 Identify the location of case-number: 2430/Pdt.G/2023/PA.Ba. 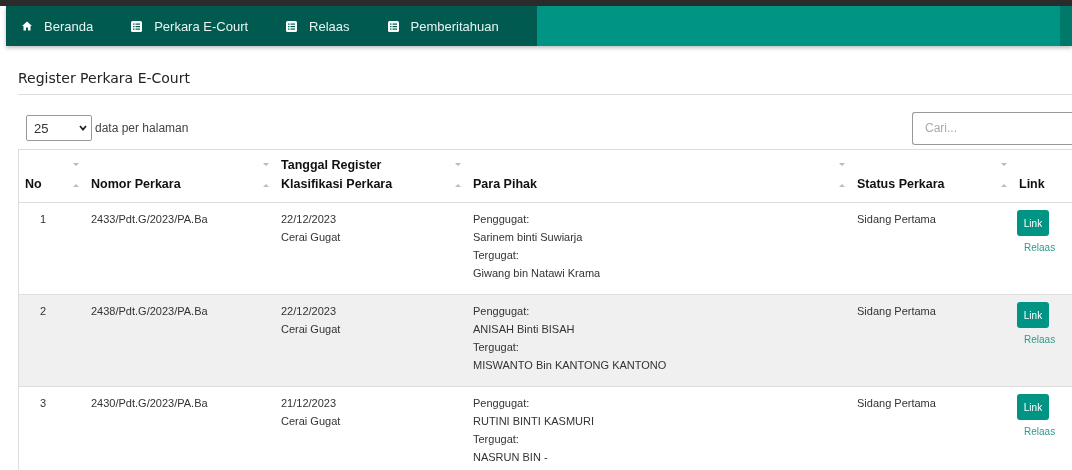
(149, 403).